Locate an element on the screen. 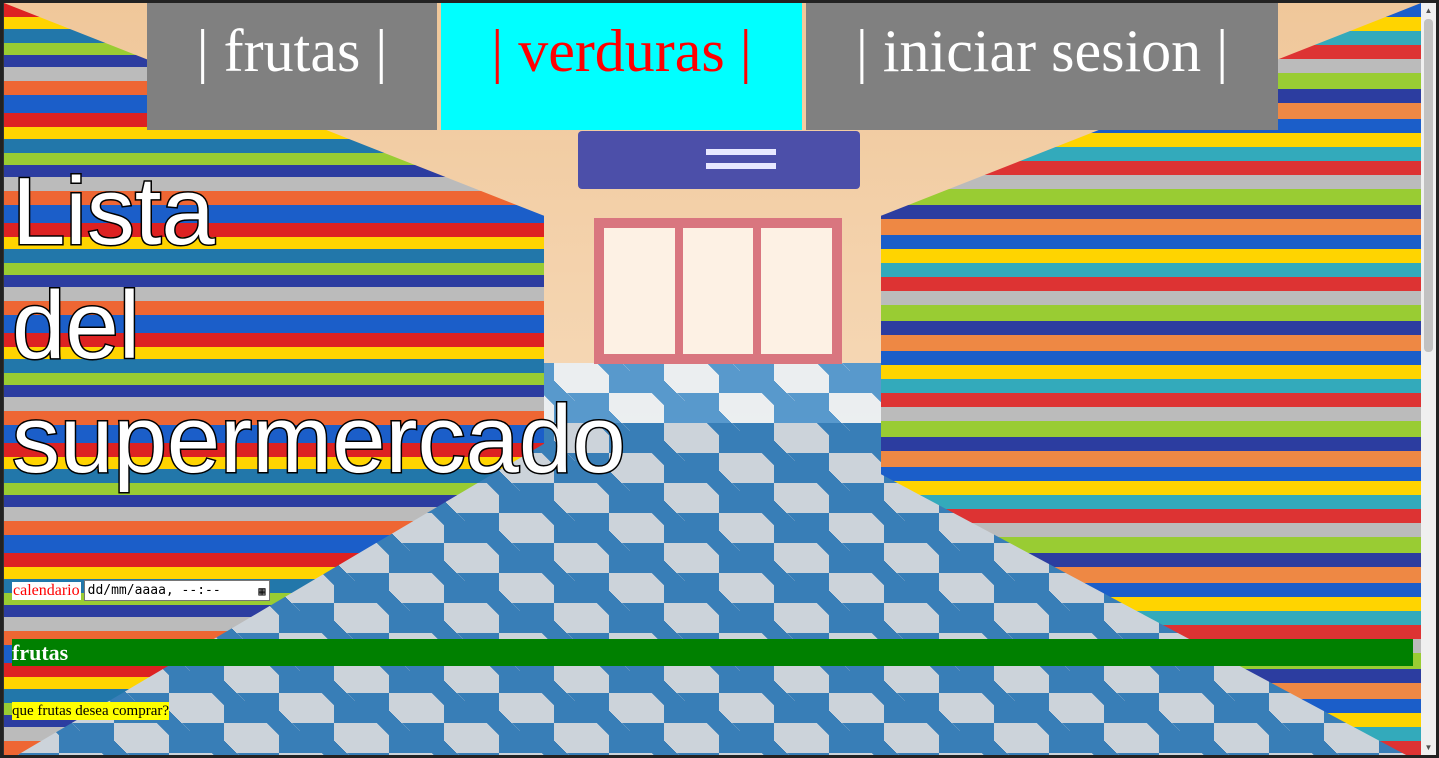 The height and width of the screenshot is (758, 1439). datetime-input: dd/mm/aaaa, --:-- ▦ is located at coordinates (176, 590).